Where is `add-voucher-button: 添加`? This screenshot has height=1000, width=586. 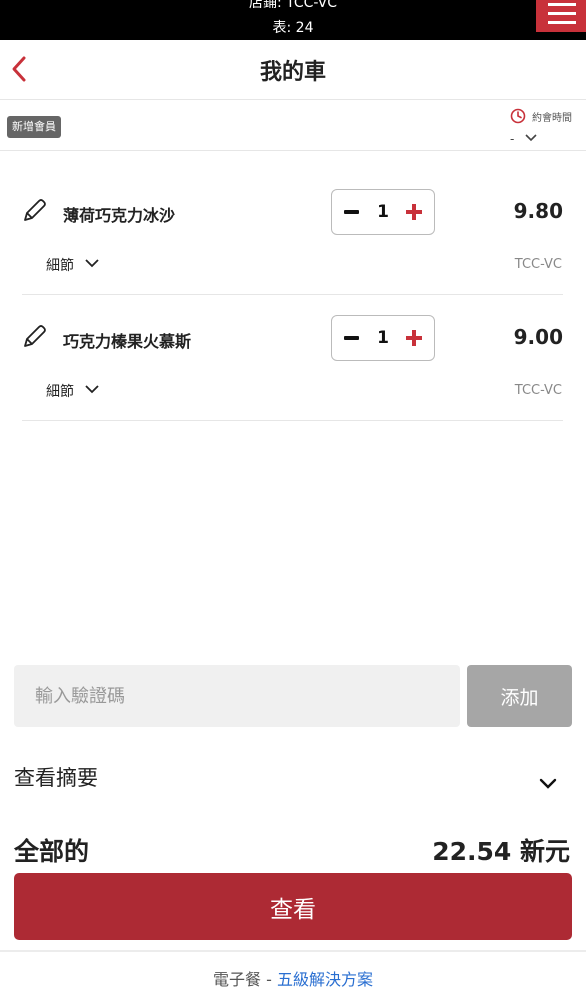 add-voucher-button: 添加 is located at coordinates (519, 696).